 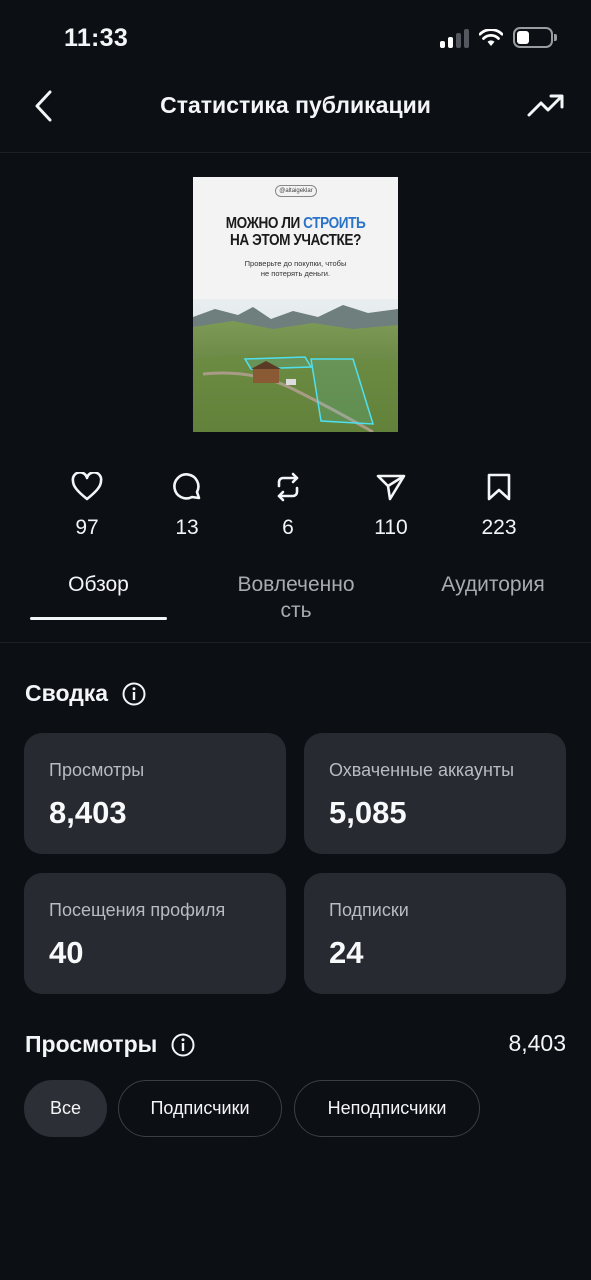 What do you see at coordinates (200, 1108) in the screenshot?
I see `filter-followers-chip: Подписчики` at bounding box center [200, 1108].